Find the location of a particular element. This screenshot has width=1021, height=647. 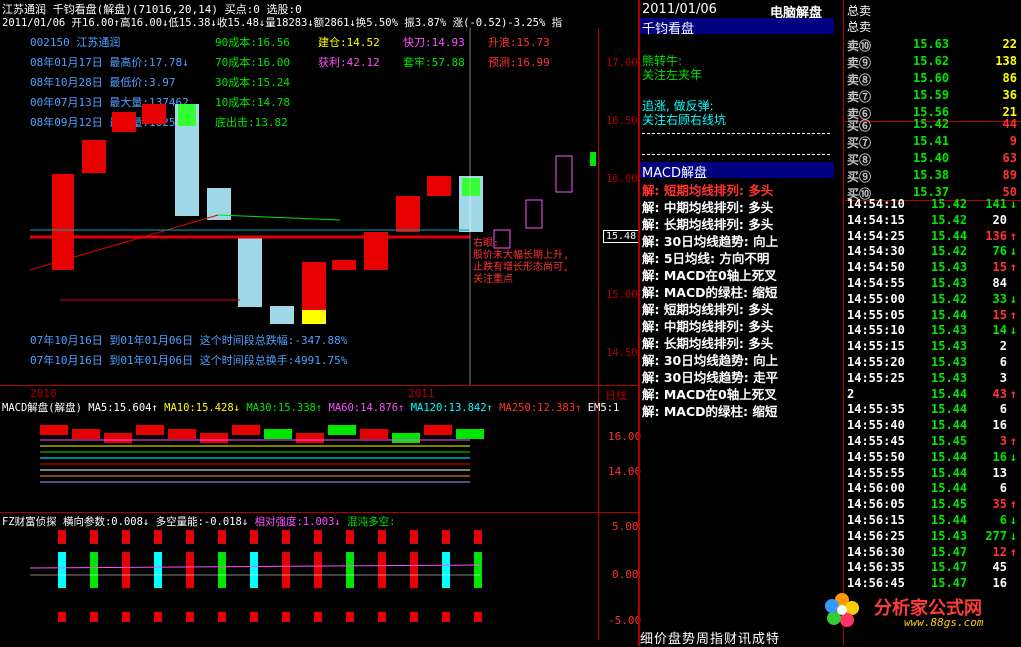

analysis-item: 解: MACD的绿柱: 缩短 is located at coordinates (710, 411).